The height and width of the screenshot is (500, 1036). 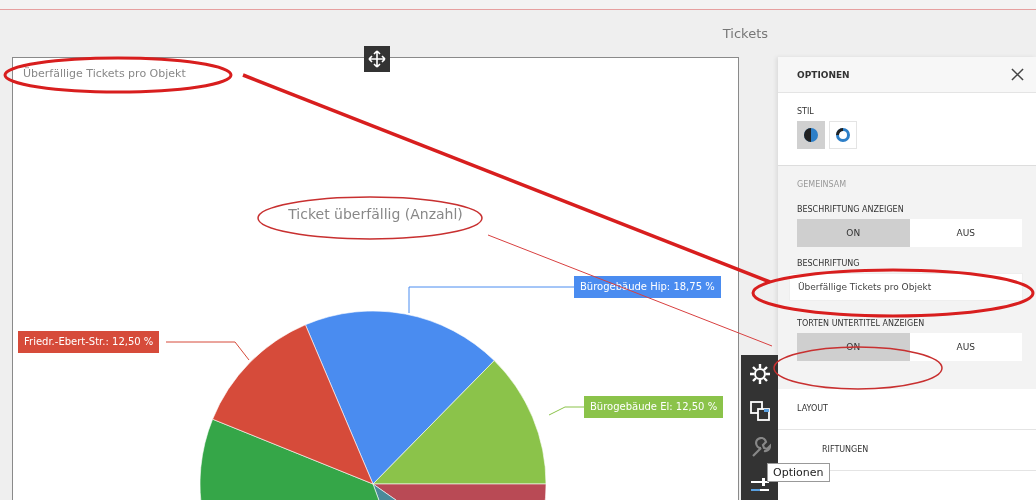 What do you see at coordinates (745, 33) in the screenshot?
I see `page-title: Tickets` at bounding box center [745, 33].